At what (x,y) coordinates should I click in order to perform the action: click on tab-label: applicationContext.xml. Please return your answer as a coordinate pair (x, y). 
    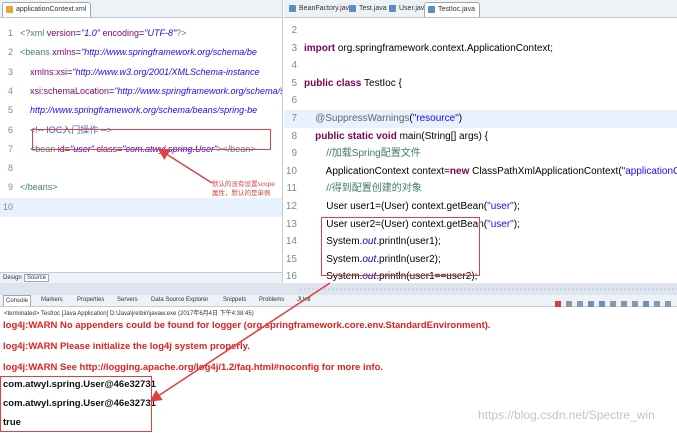
    Looking at the image, I should click on (51, 9).